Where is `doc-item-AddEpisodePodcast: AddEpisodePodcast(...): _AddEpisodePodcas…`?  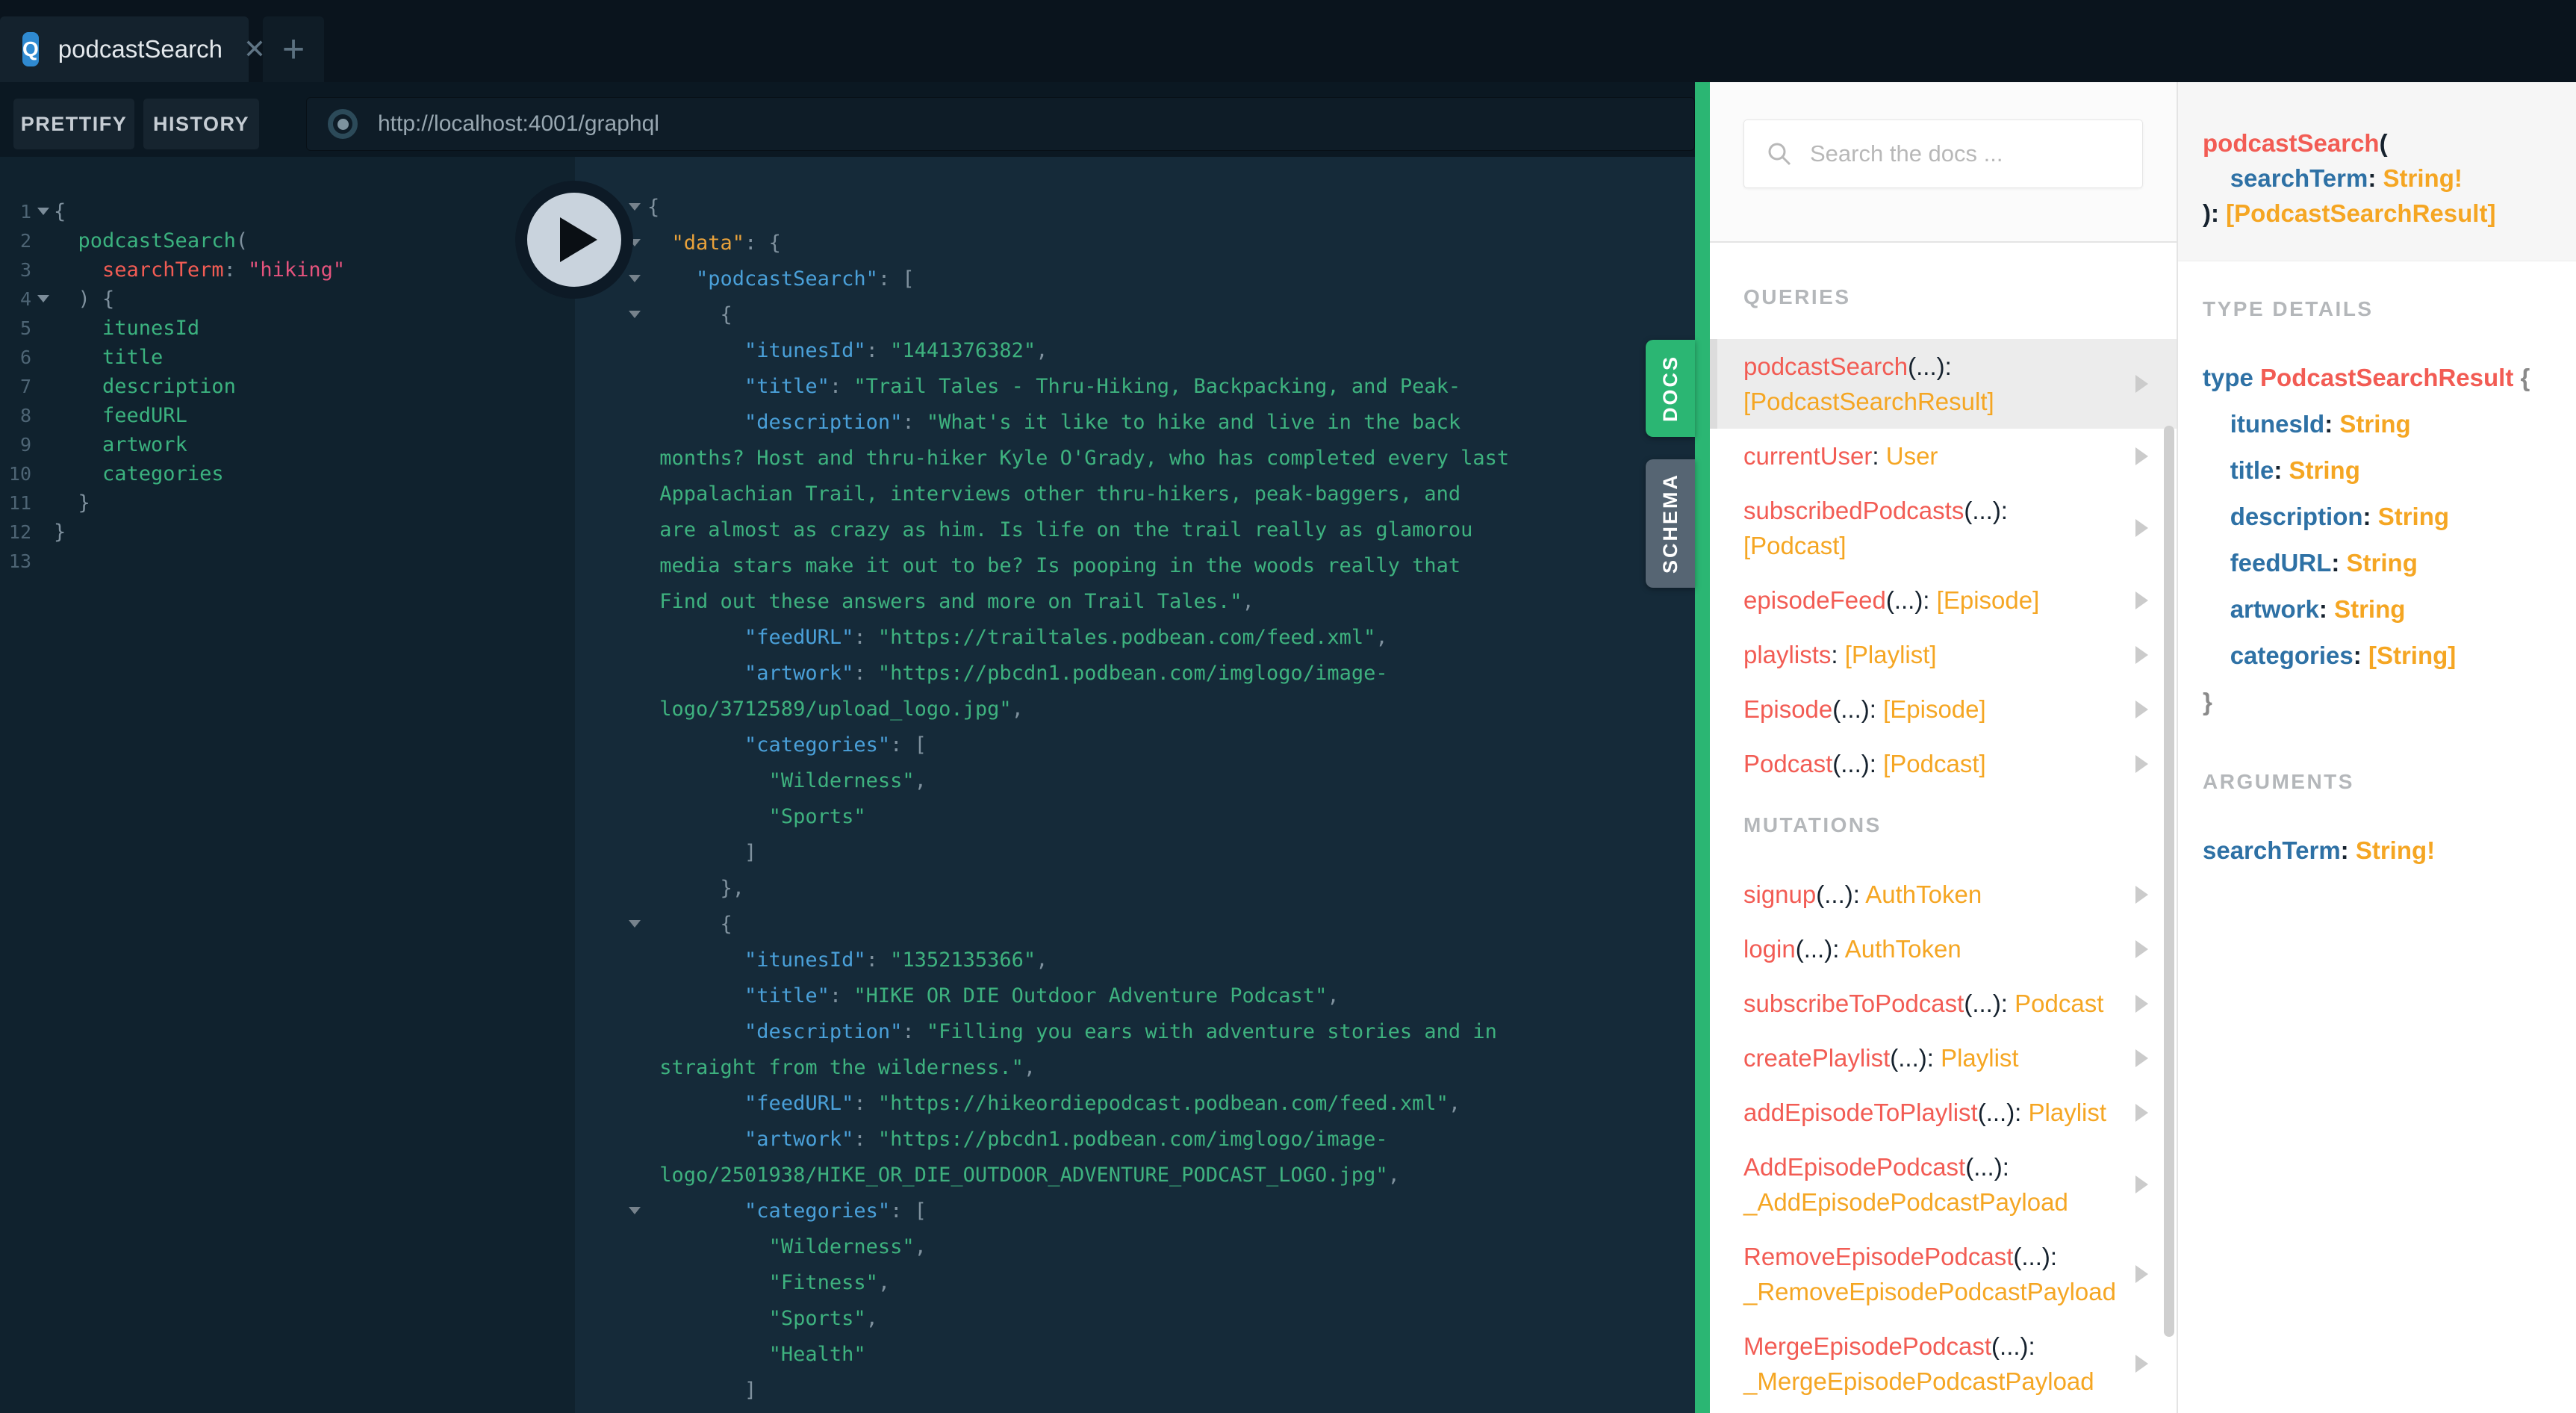
doc-item-AddEpisodePodcast: AddEpisodePodcast(...): _AddEpisodePodcas… is located at coordinates (1943, 1184).